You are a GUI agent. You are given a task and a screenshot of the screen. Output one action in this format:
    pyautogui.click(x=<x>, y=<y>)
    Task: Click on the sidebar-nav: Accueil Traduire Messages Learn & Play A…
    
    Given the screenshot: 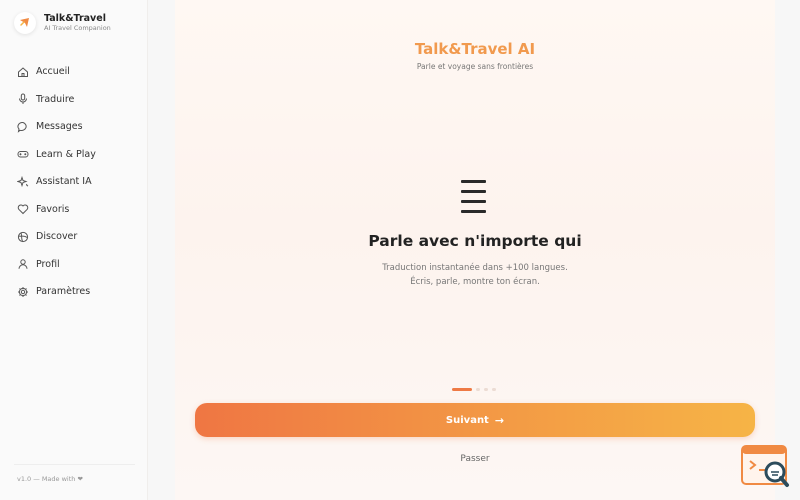 What is the action you would take?
    pyautogui.click(x=74, y=182)
    